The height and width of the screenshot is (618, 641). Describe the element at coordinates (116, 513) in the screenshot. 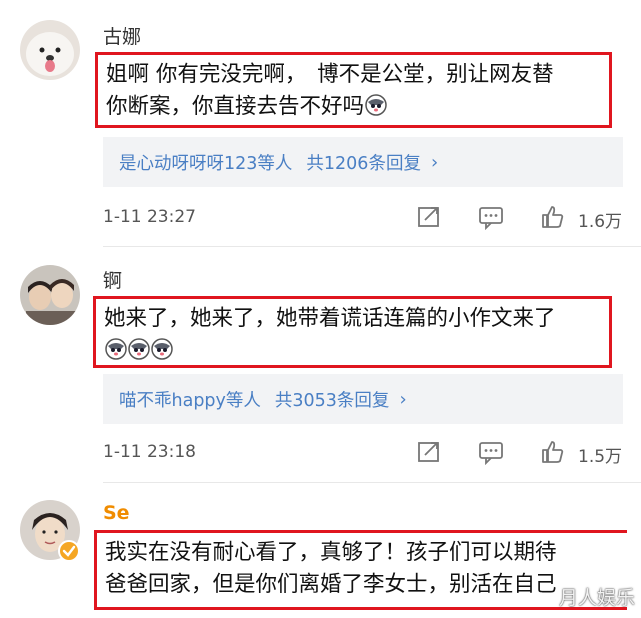

I see `username: Se` at that location.